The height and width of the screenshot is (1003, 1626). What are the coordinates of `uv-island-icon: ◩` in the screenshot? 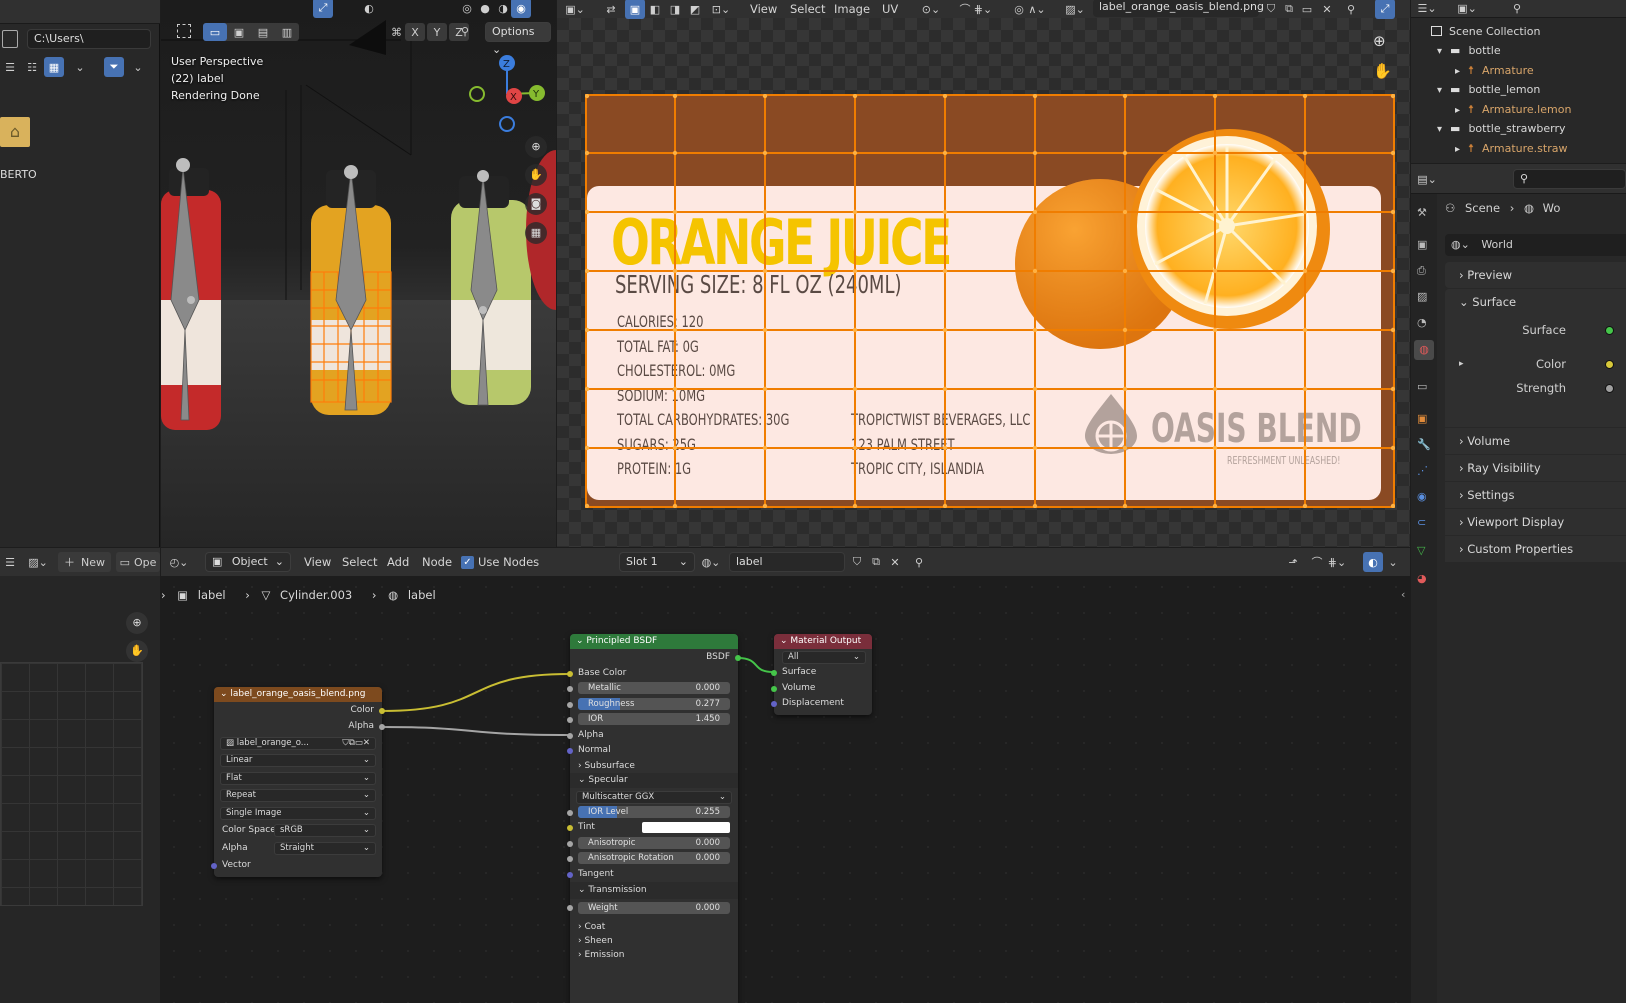 It's located at (695, 9).